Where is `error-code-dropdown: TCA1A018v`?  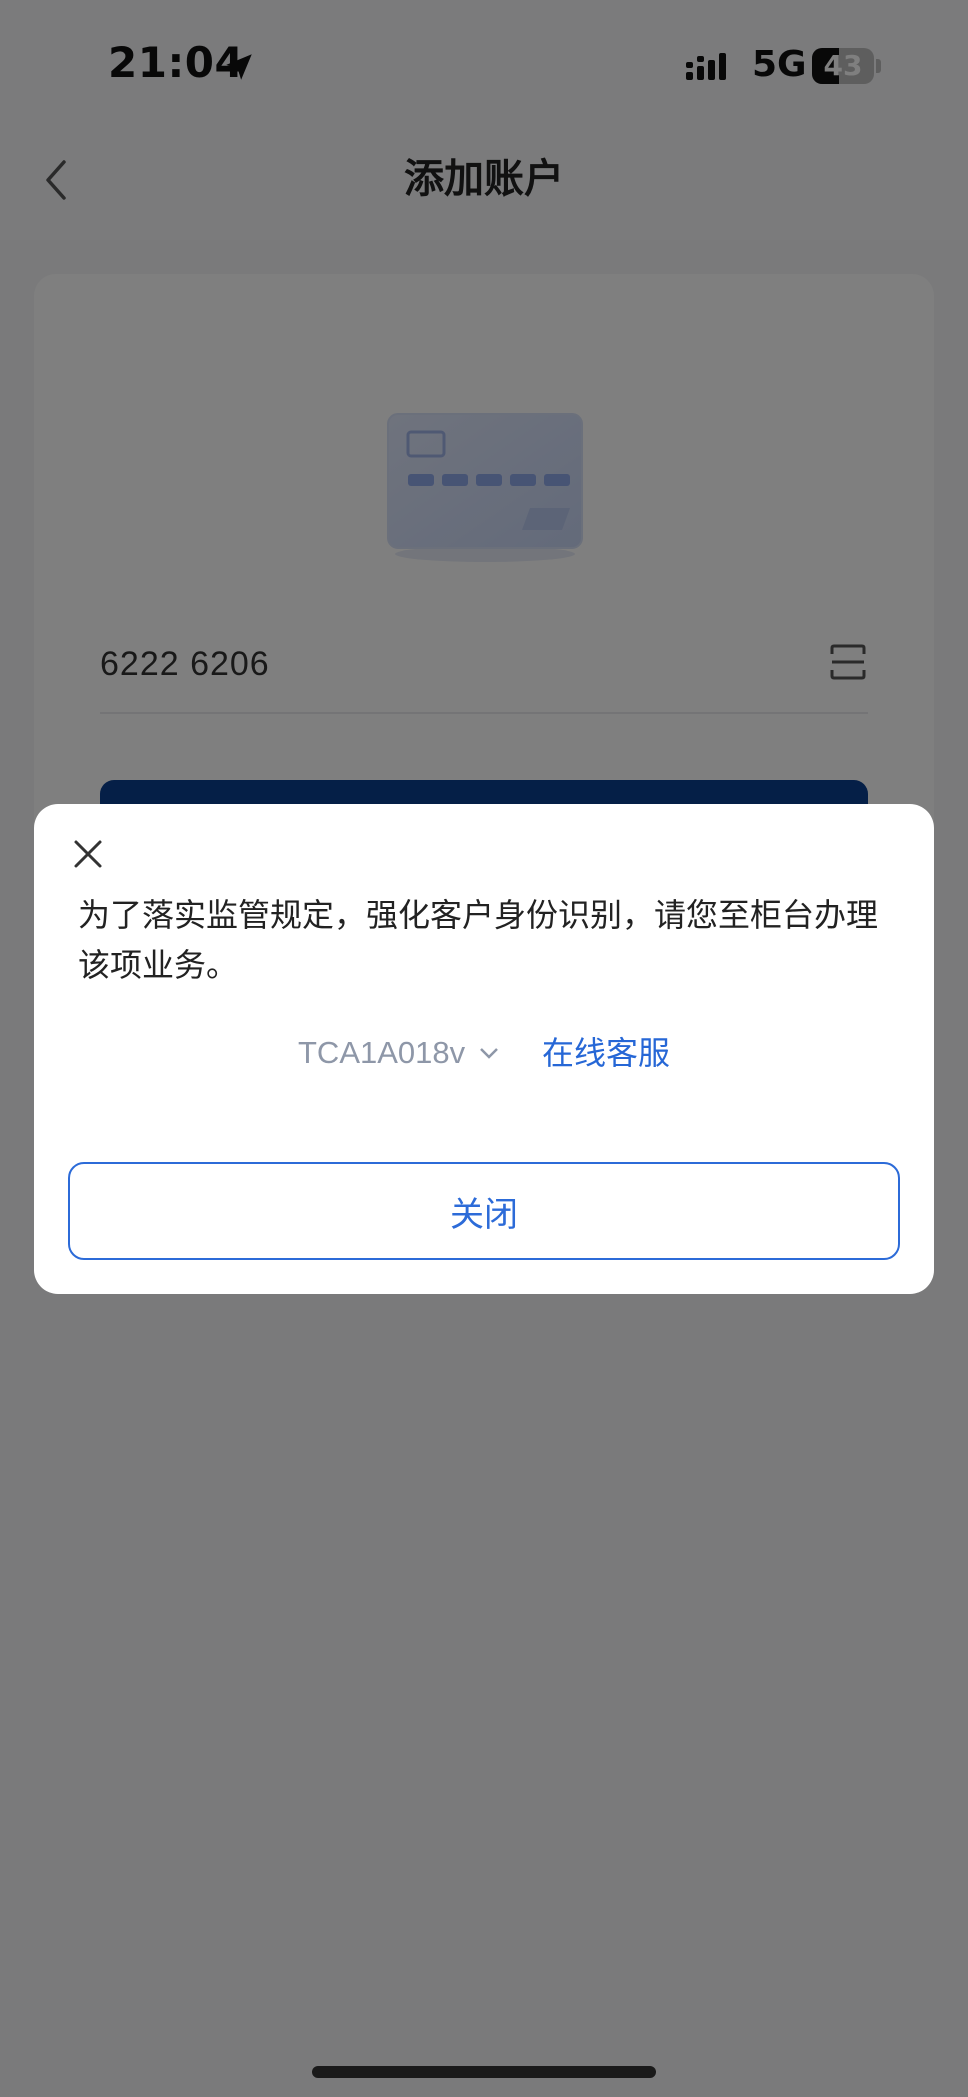 error-code-dropdown: TCA1A018v is located at coordinates (399, 1053).